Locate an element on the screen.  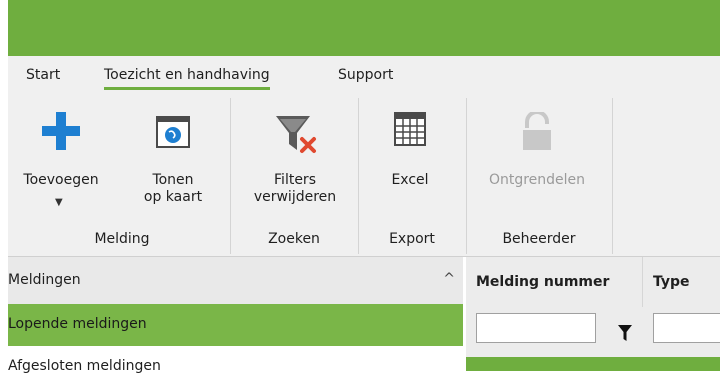
group-label-zoeken: Zoeken is located at coordinates (294, 239).